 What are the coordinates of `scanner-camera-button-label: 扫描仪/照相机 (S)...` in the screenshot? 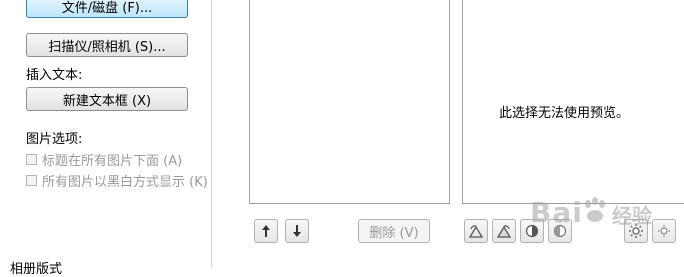 It's located at (107, 47).